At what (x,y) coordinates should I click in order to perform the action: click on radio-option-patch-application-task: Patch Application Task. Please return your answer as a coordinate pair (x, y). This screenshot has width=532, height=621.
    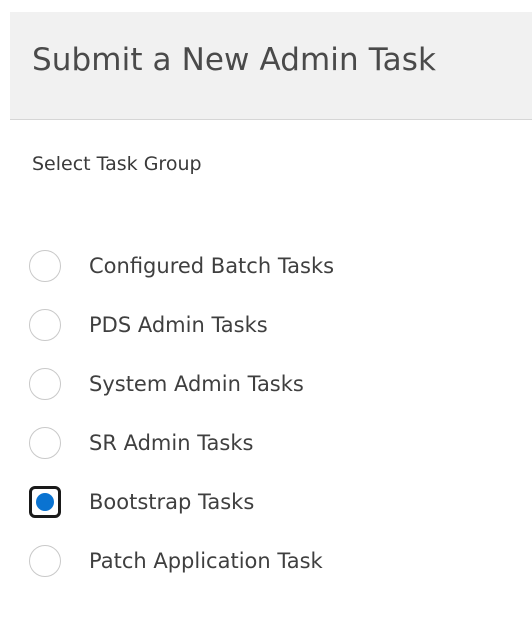
    Looking at the image, I should click on (181, 561).